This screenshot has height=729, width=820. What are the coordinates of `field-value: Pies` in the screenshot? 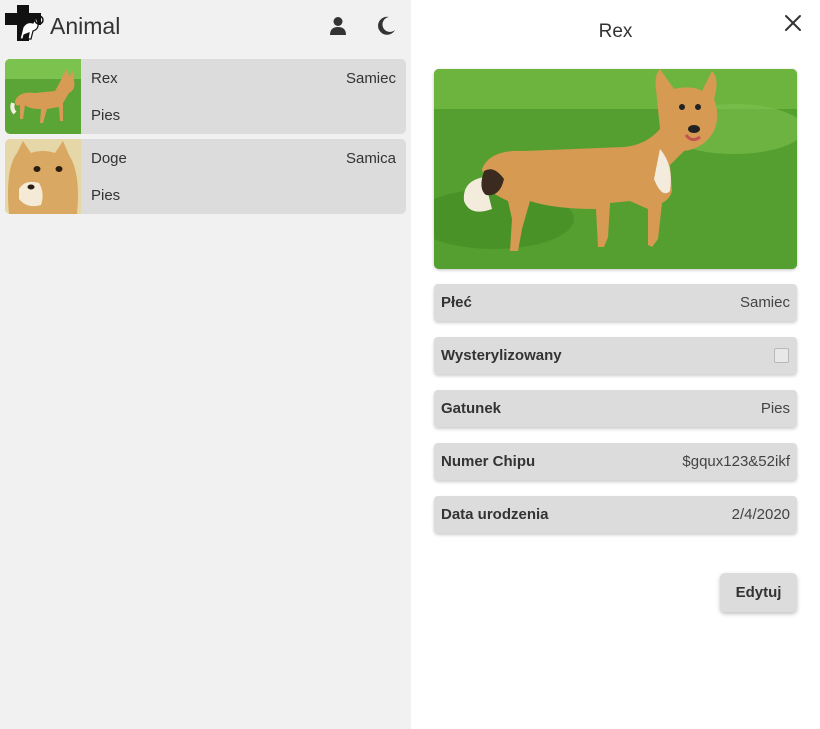 It's located at (775, 408).